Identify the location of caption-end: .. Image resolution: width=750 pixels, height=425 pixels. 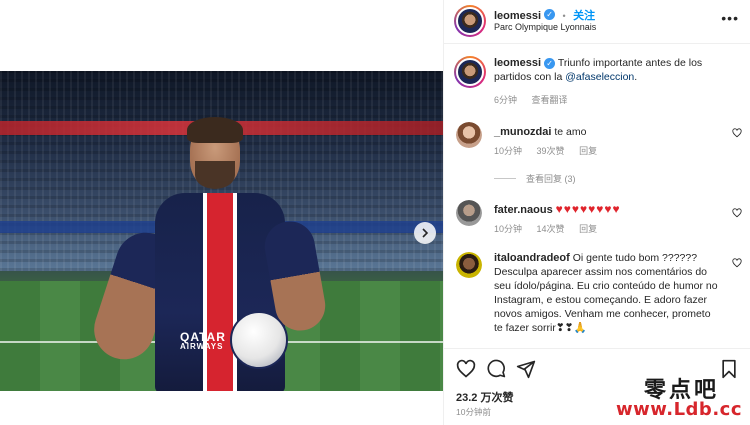
(636, 77).